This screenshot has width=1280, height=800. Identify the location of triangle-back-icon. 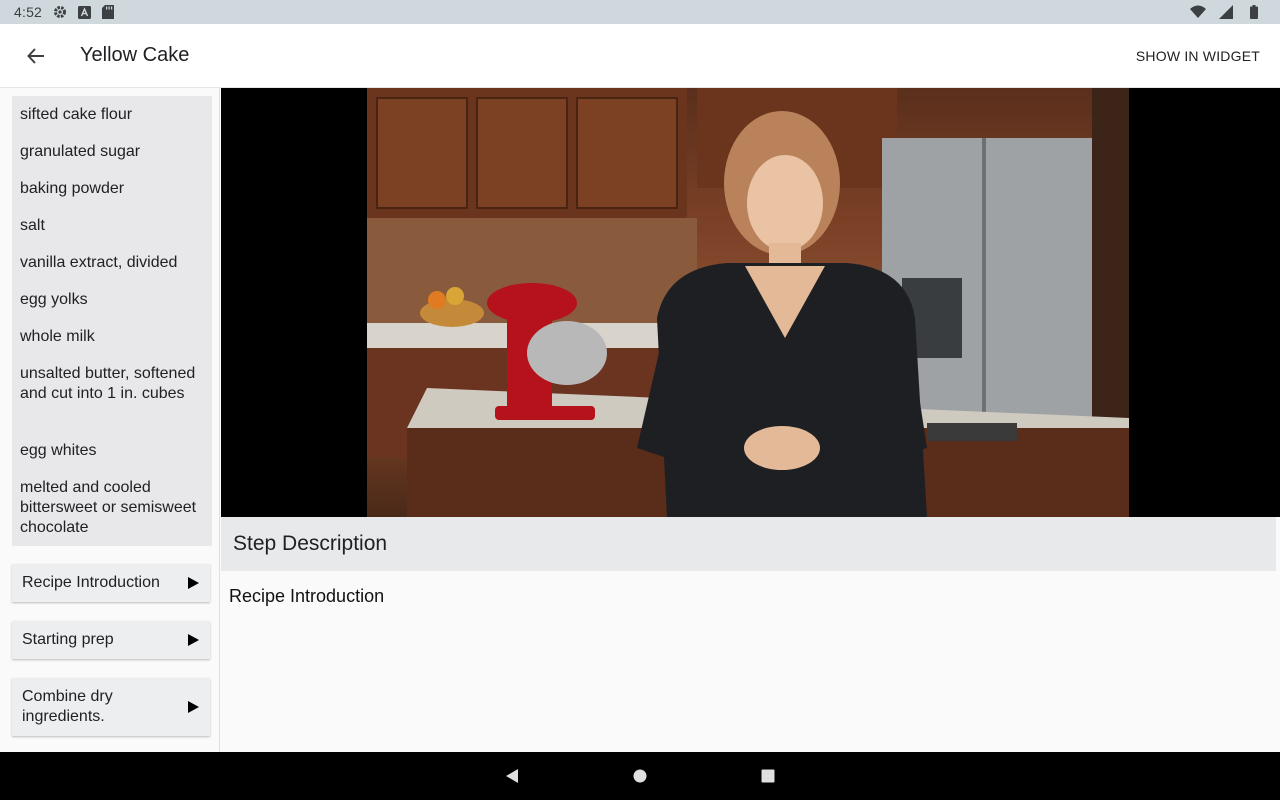
(512, 776).